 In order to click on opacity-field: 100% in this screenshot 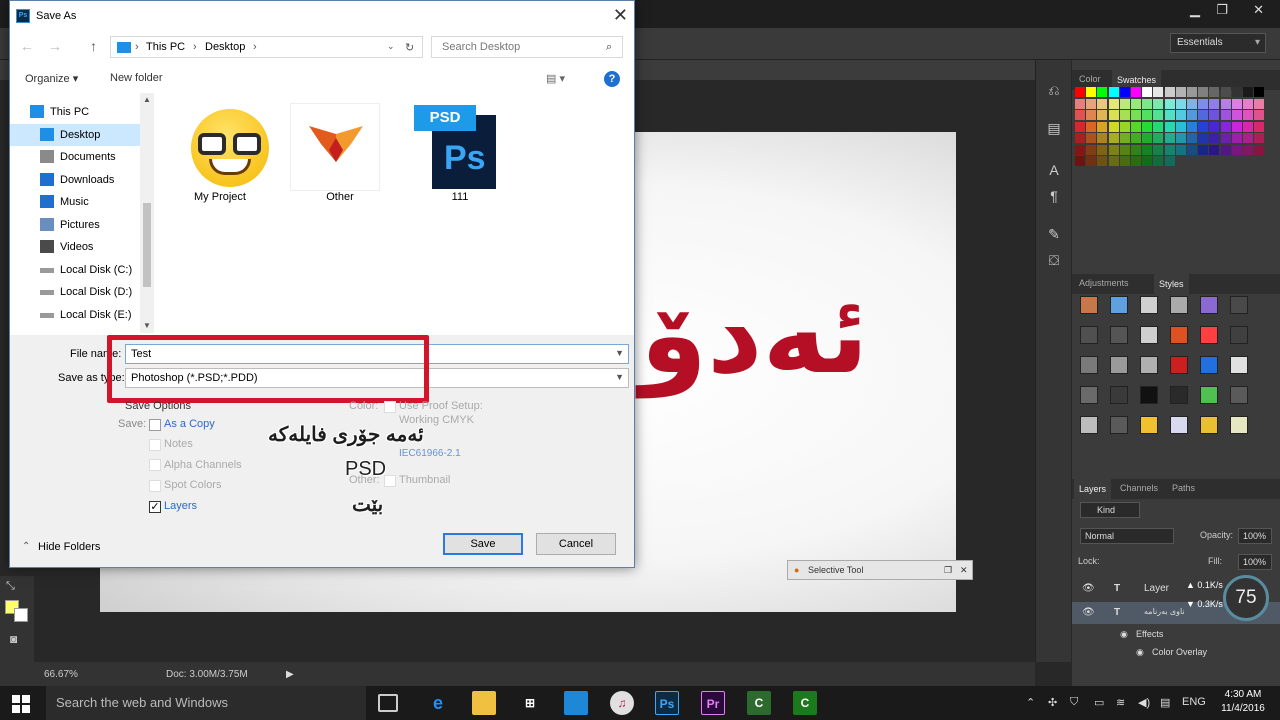, I will do `click(1255, 536)`.